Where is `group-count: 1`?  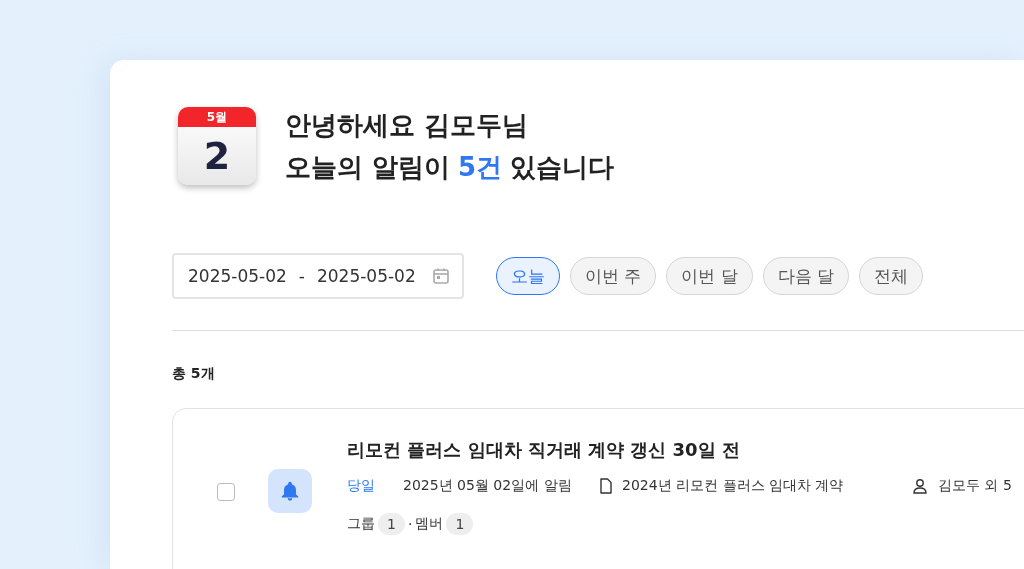
group-count: 1 is located at coordinates (391, 524).